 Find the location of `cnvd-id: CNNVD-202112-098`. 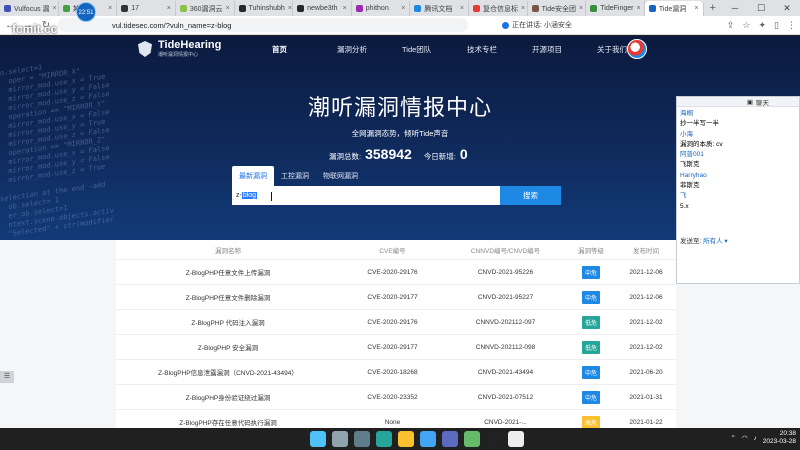

cnvd-id: CNNVD-202112-098 is located at coordinates (505, 347).